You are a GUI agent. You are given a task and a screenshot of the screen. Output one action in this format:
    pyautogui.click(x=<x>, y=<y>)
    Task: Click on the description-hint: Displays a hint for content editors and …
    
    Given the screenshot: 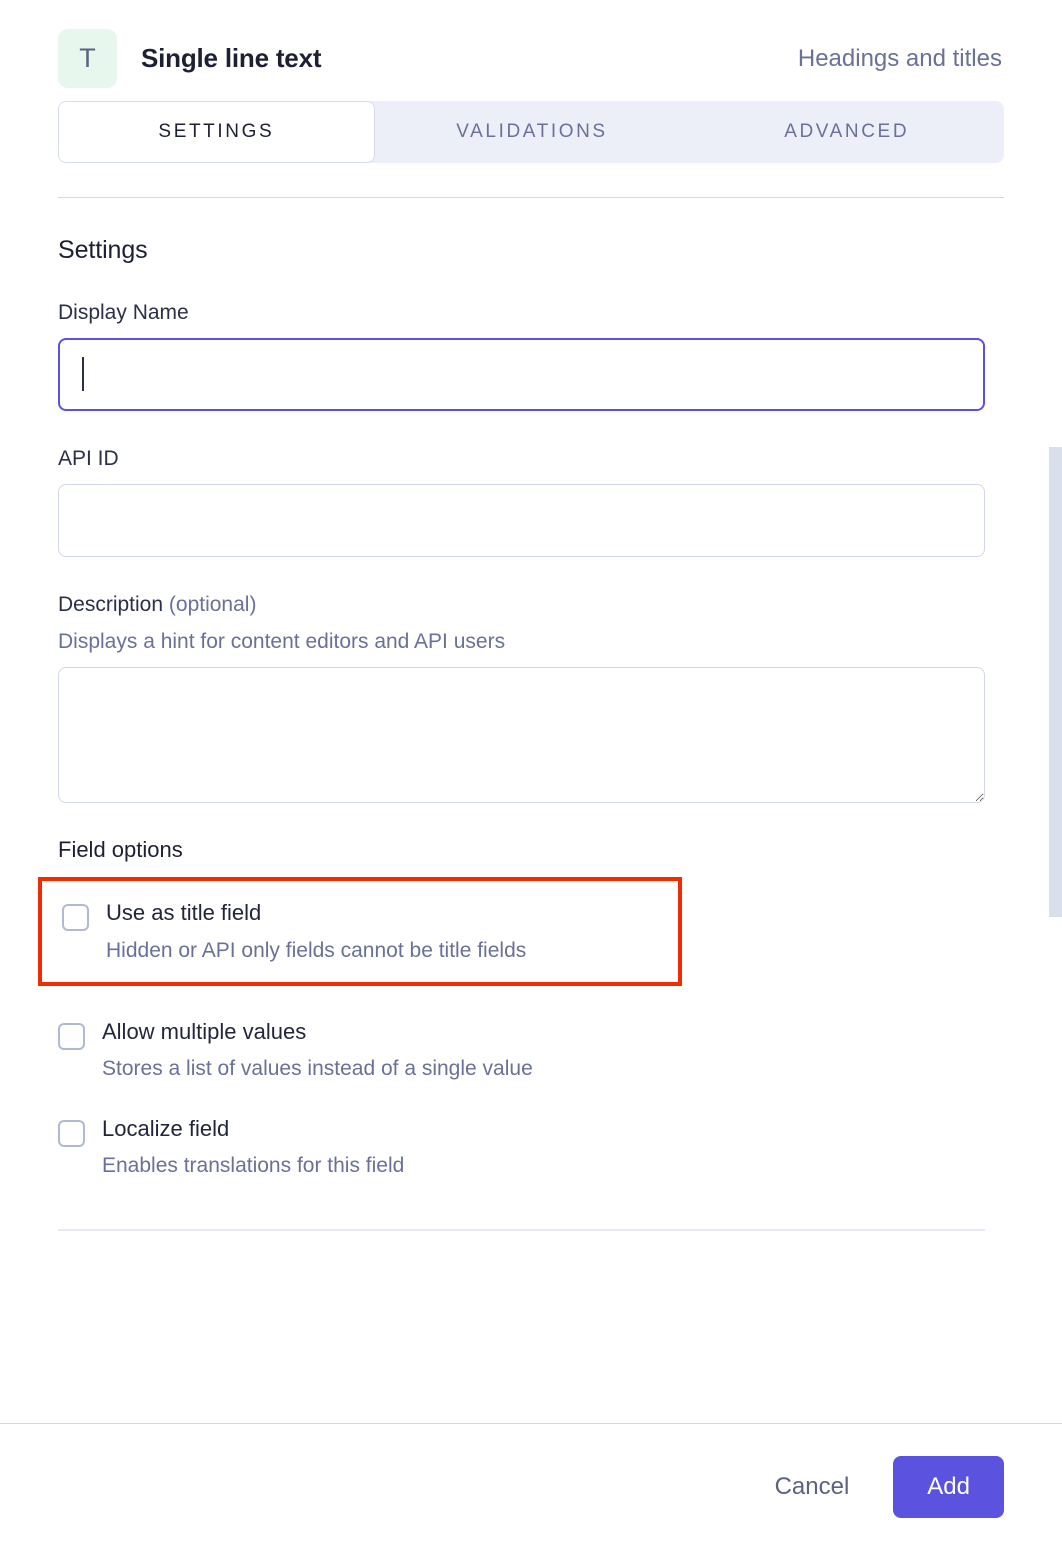 What is the action you would take?
    pyautogui.click(x=282, y=641)
    